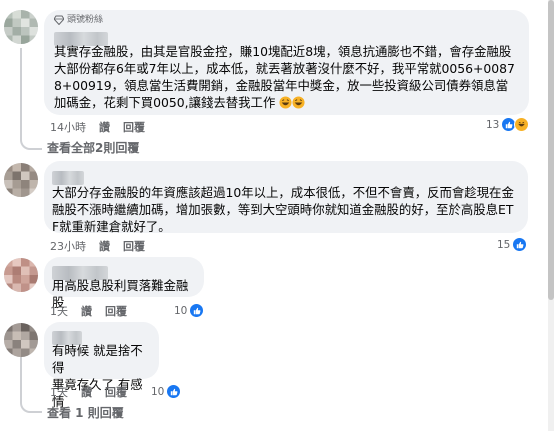 This screenshot has height=431, width=554. Describe the element at coordinates (68, 246) in the screenshot. I see `comment-time: 23小時` at that location.